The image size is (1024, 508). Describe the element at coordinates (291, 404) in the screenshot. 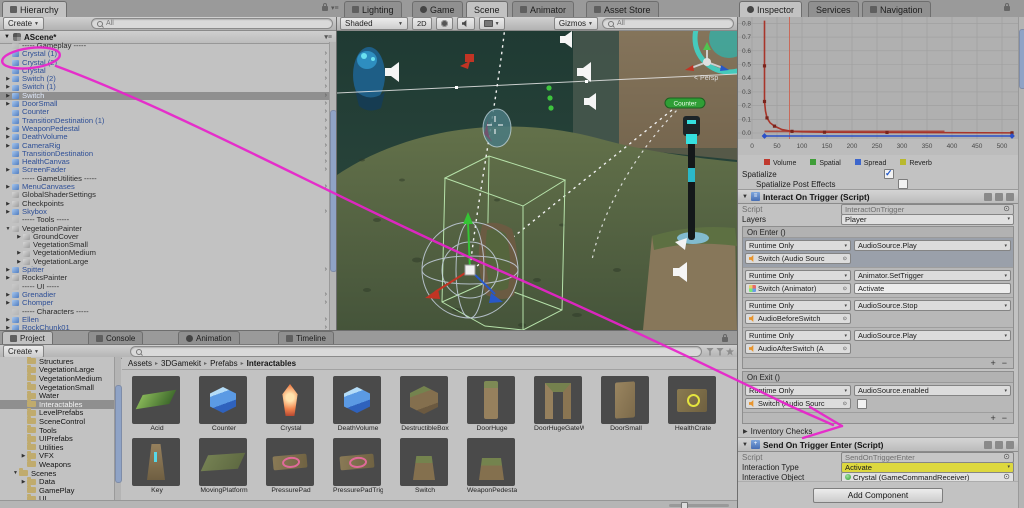

I see `asset-tile: Crystal` at that location.